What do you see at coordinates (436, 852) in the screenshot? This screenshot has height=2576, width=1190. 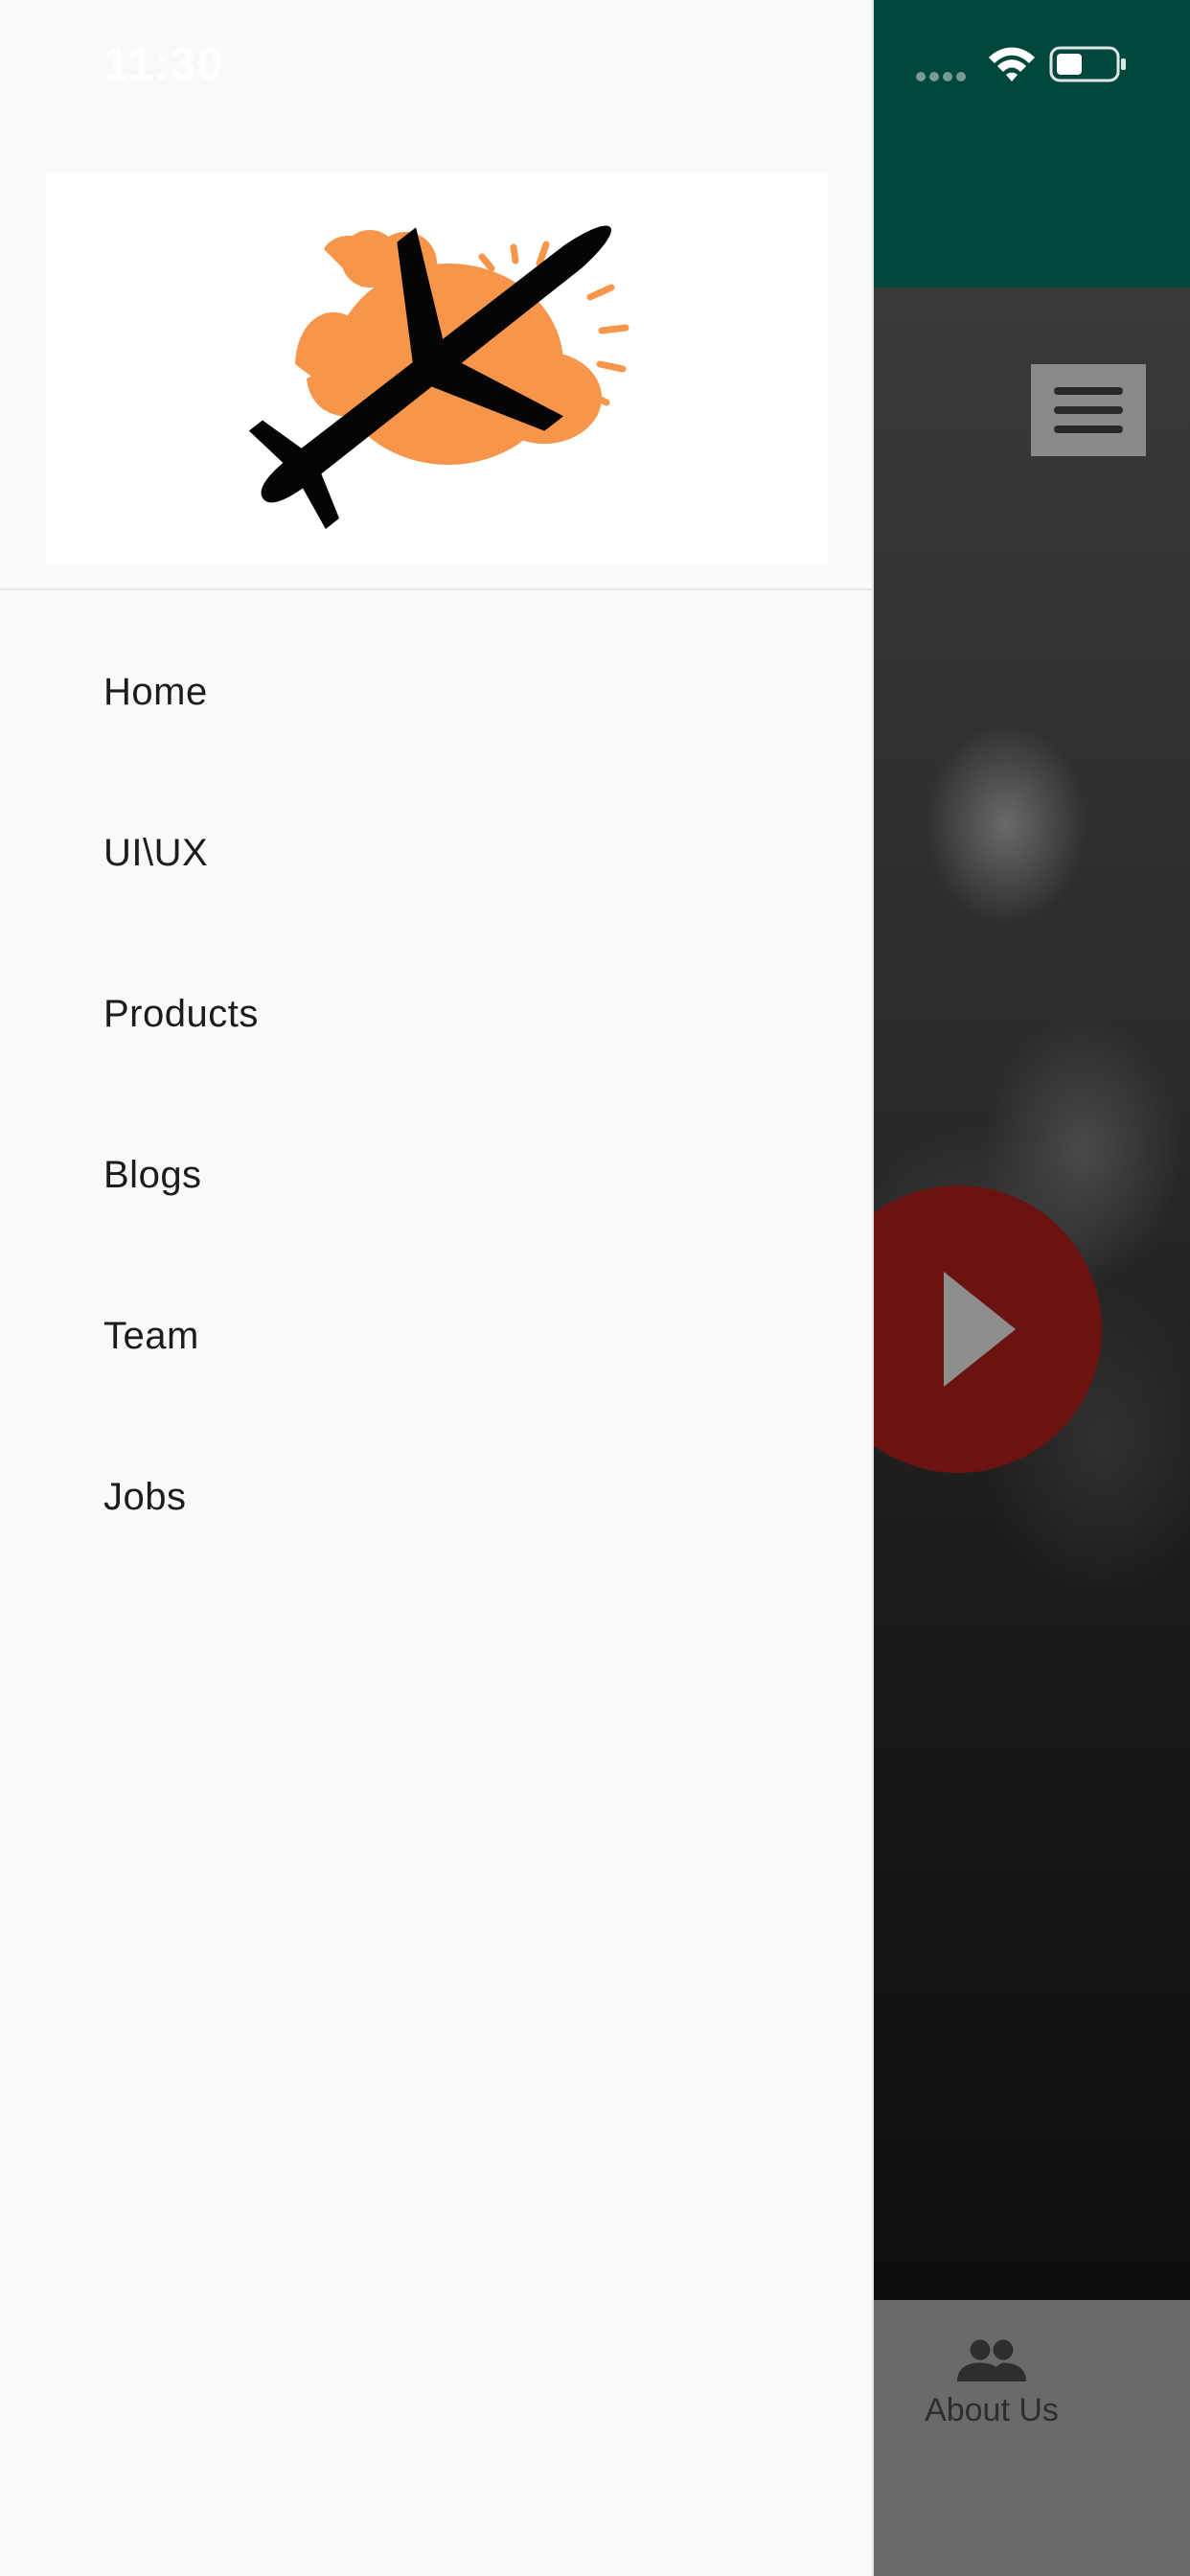 I see `drawer-item-uiux: UI\UX` at bounding box center [436, 852].